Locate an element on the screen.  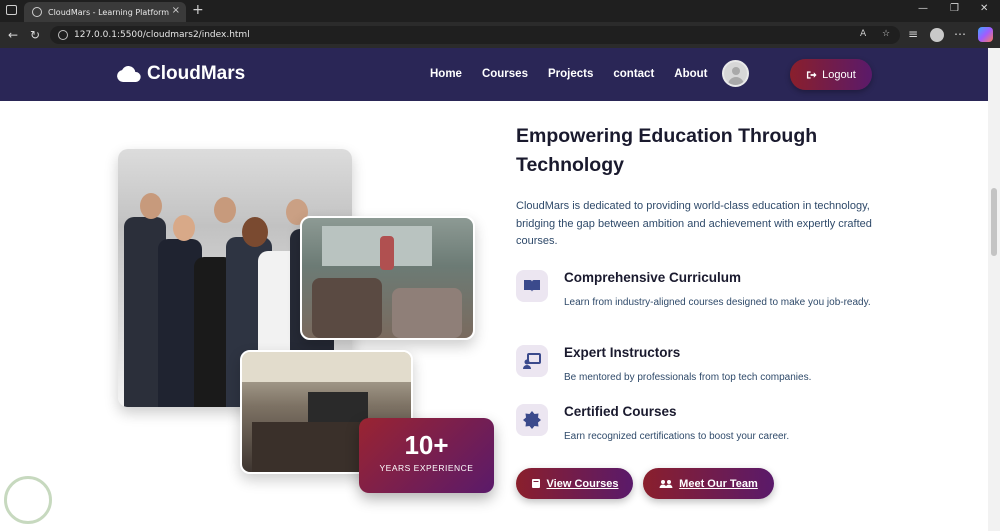
favorites-icon: ≡ is located at coordinates (913, 34).